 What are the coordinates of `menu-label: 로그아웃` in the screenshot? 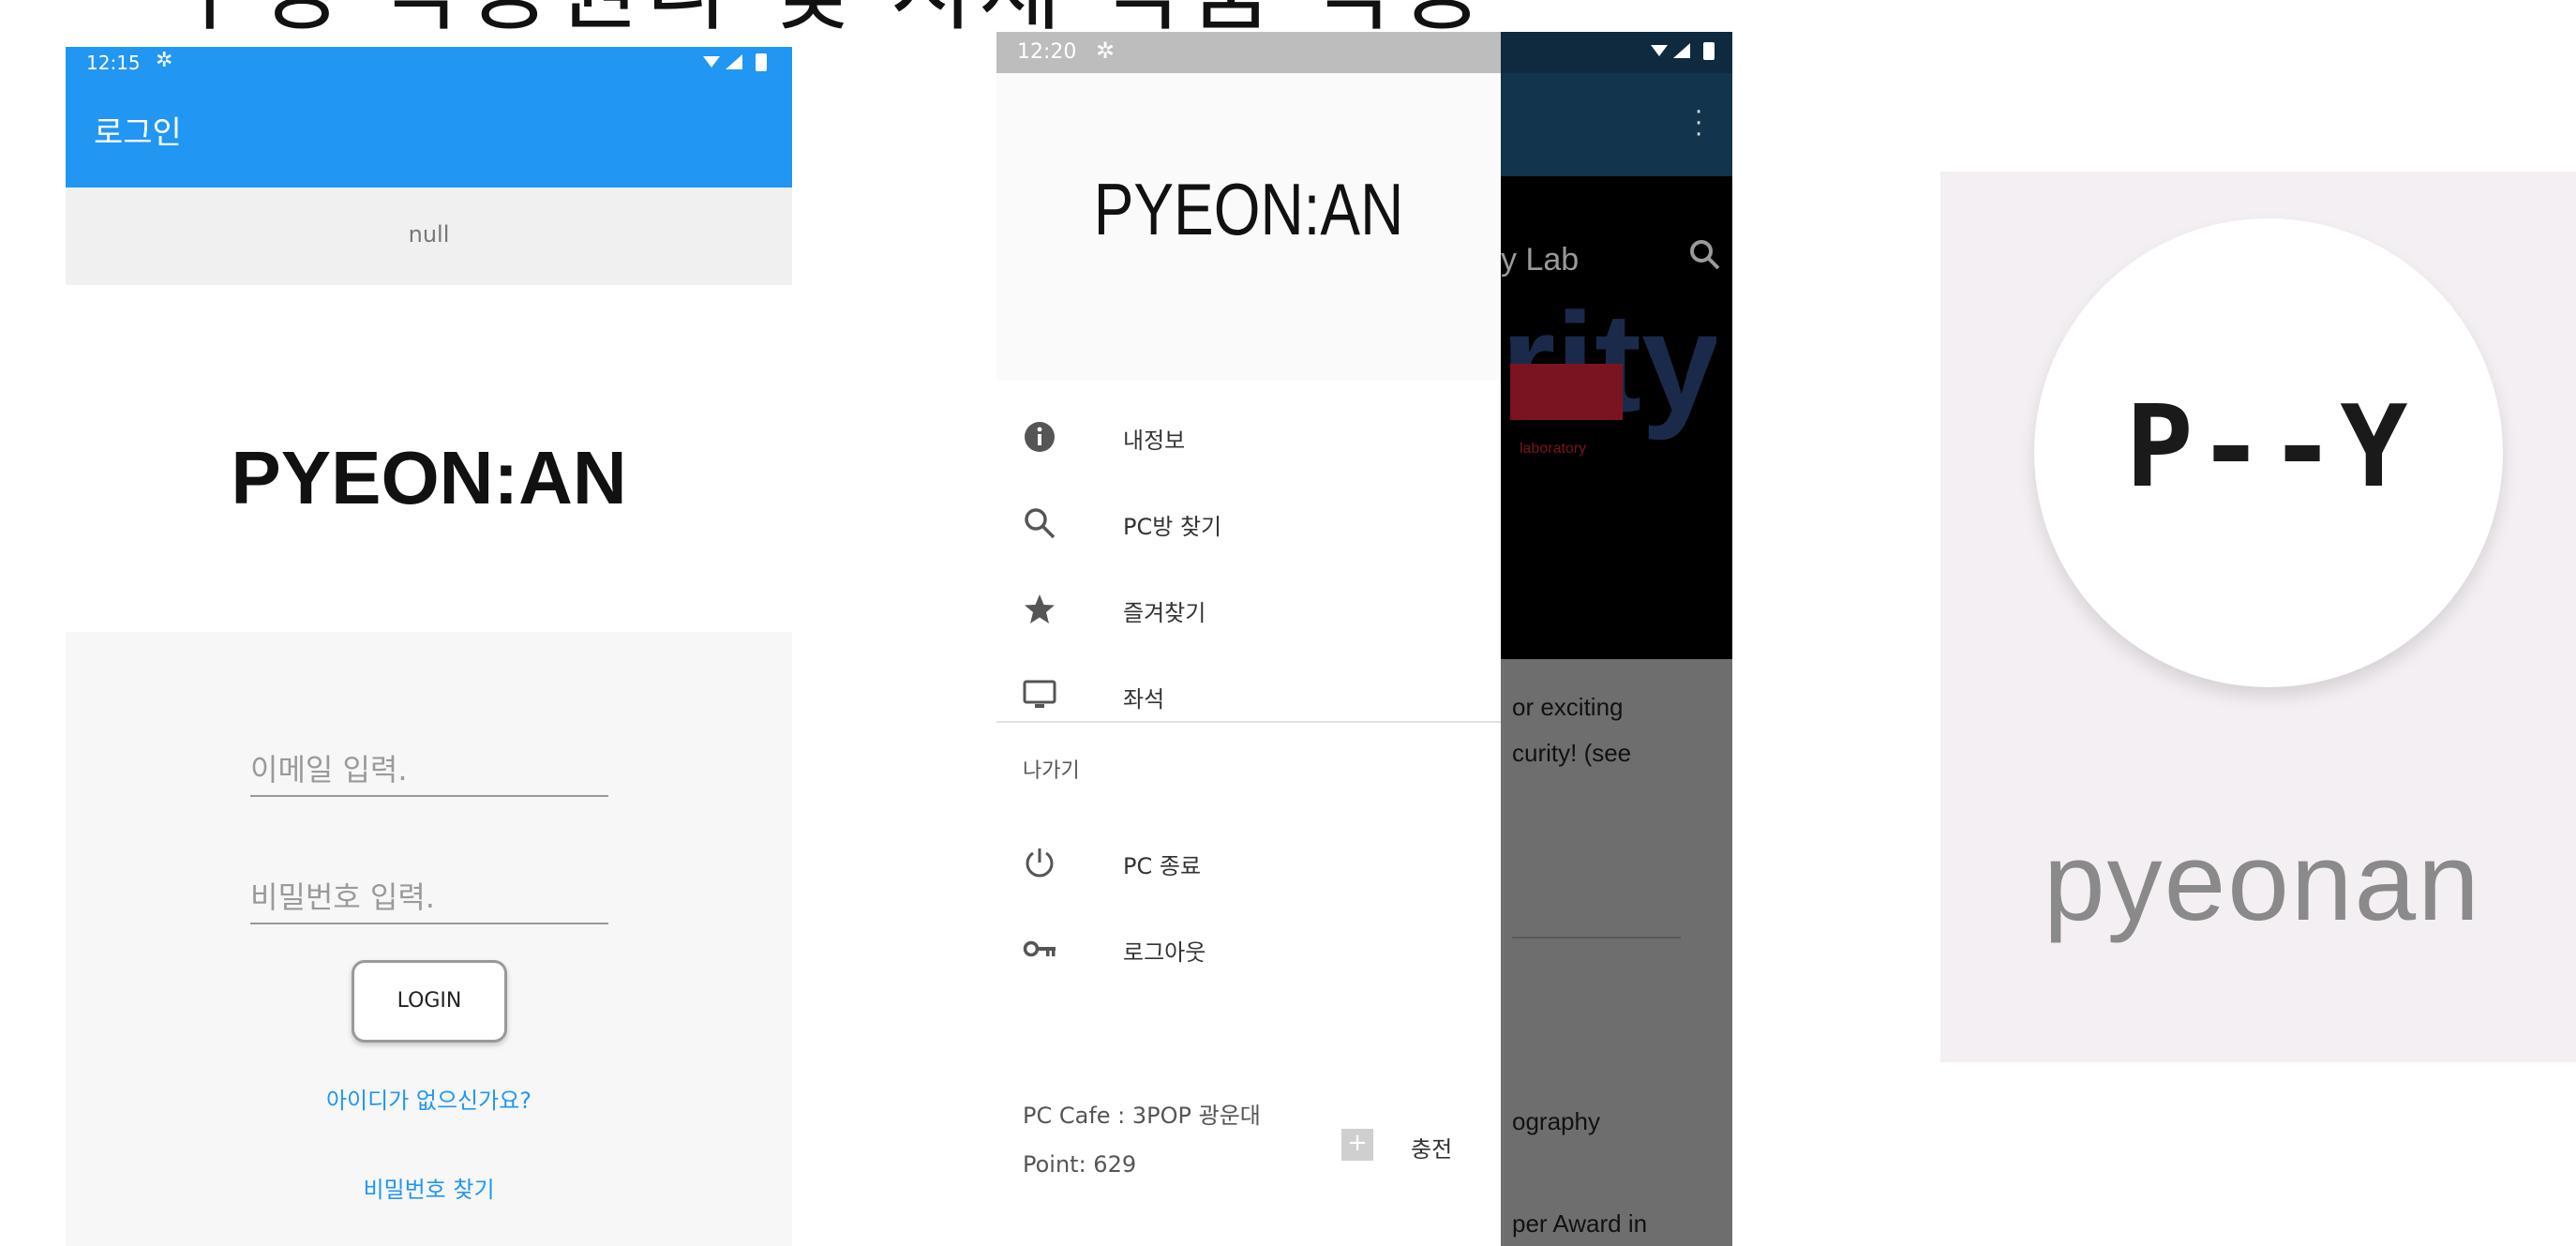 It's located at (1164, 952).